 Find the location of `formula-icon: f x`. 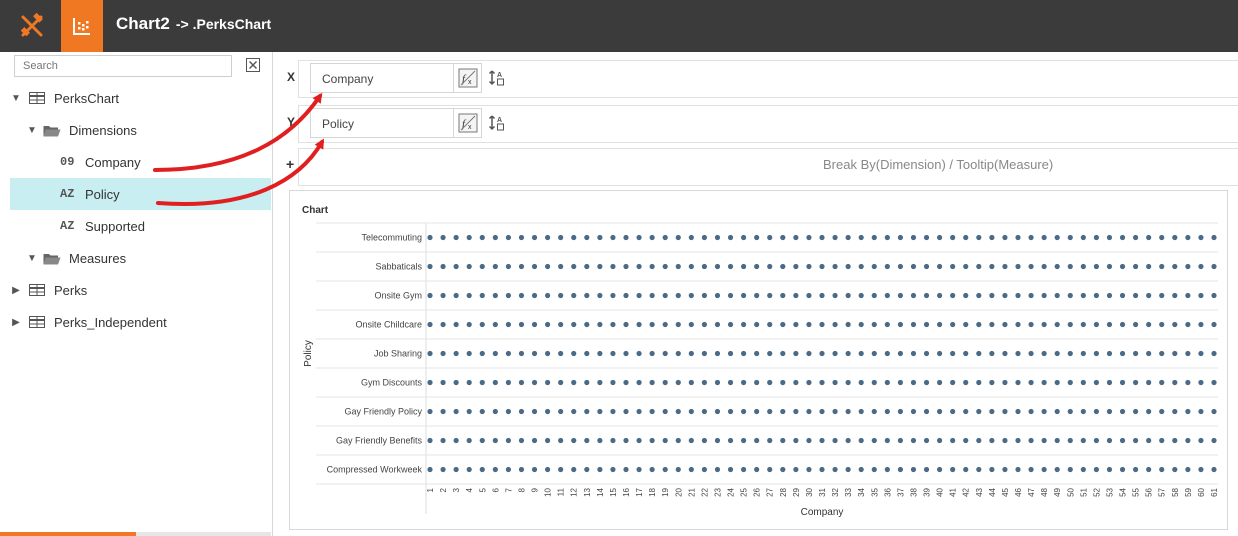

formula-icon: f x is located at coordinates (467, 78).